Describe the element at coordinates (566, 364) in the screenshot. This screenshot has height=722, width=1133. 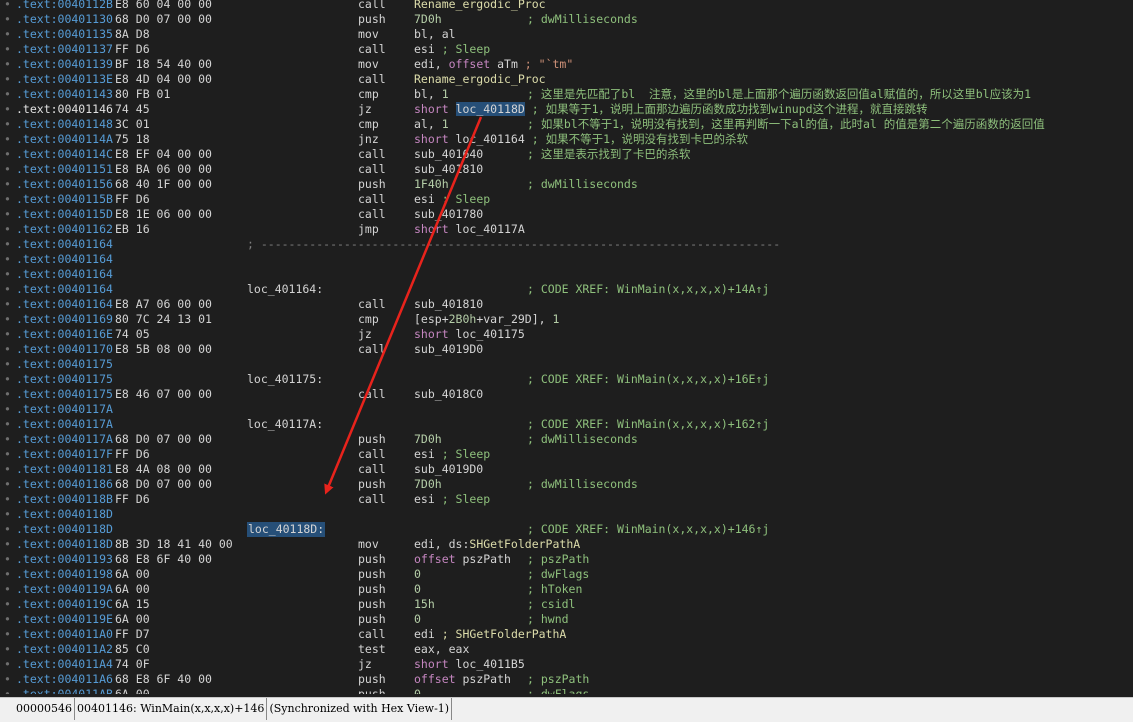
I see `disasm-line: • .text:00401175` at that location.